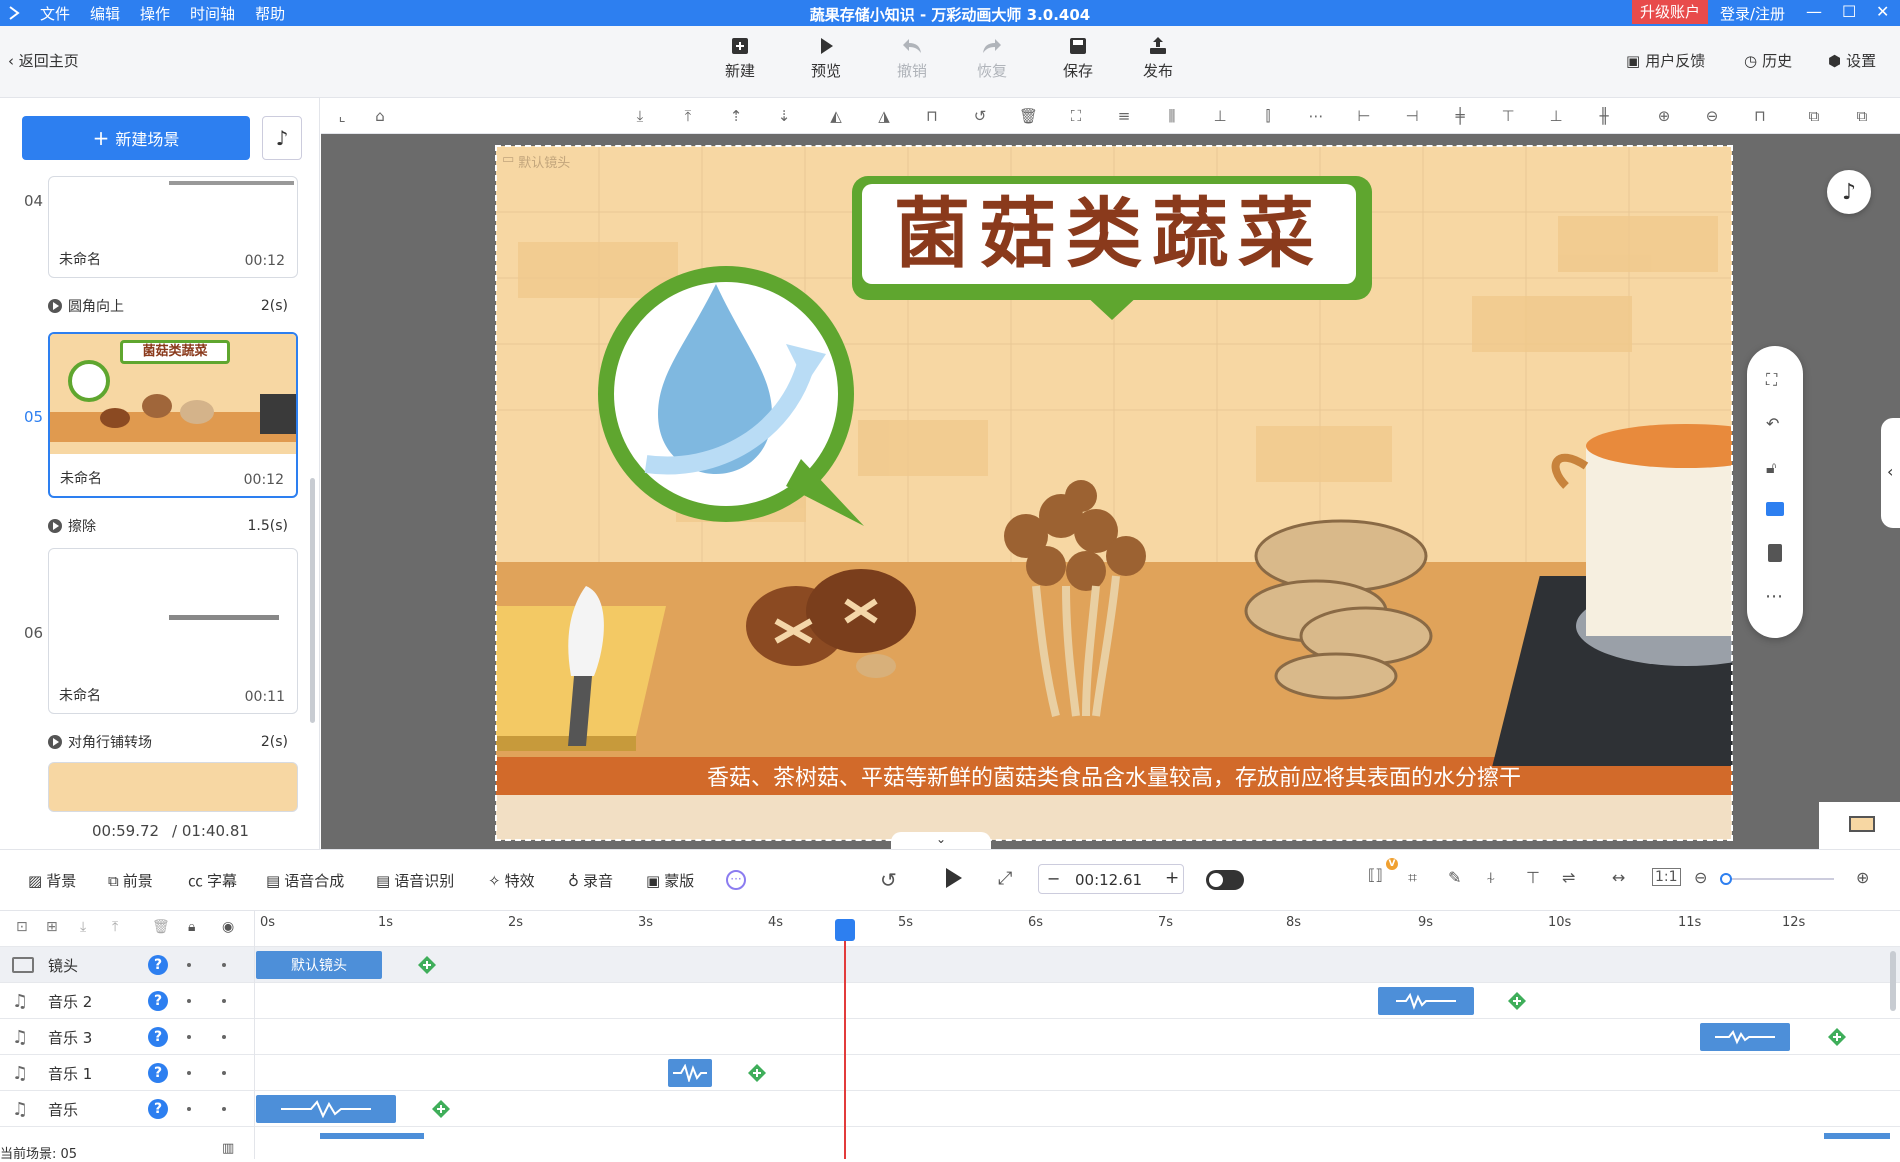 The height and width of the screenshot is (1162, 1900). What do you see at coordinates (1268, 116) in the screenshot?
I see `space-h-icon: ⫿` at bounding box center [1268, 116].